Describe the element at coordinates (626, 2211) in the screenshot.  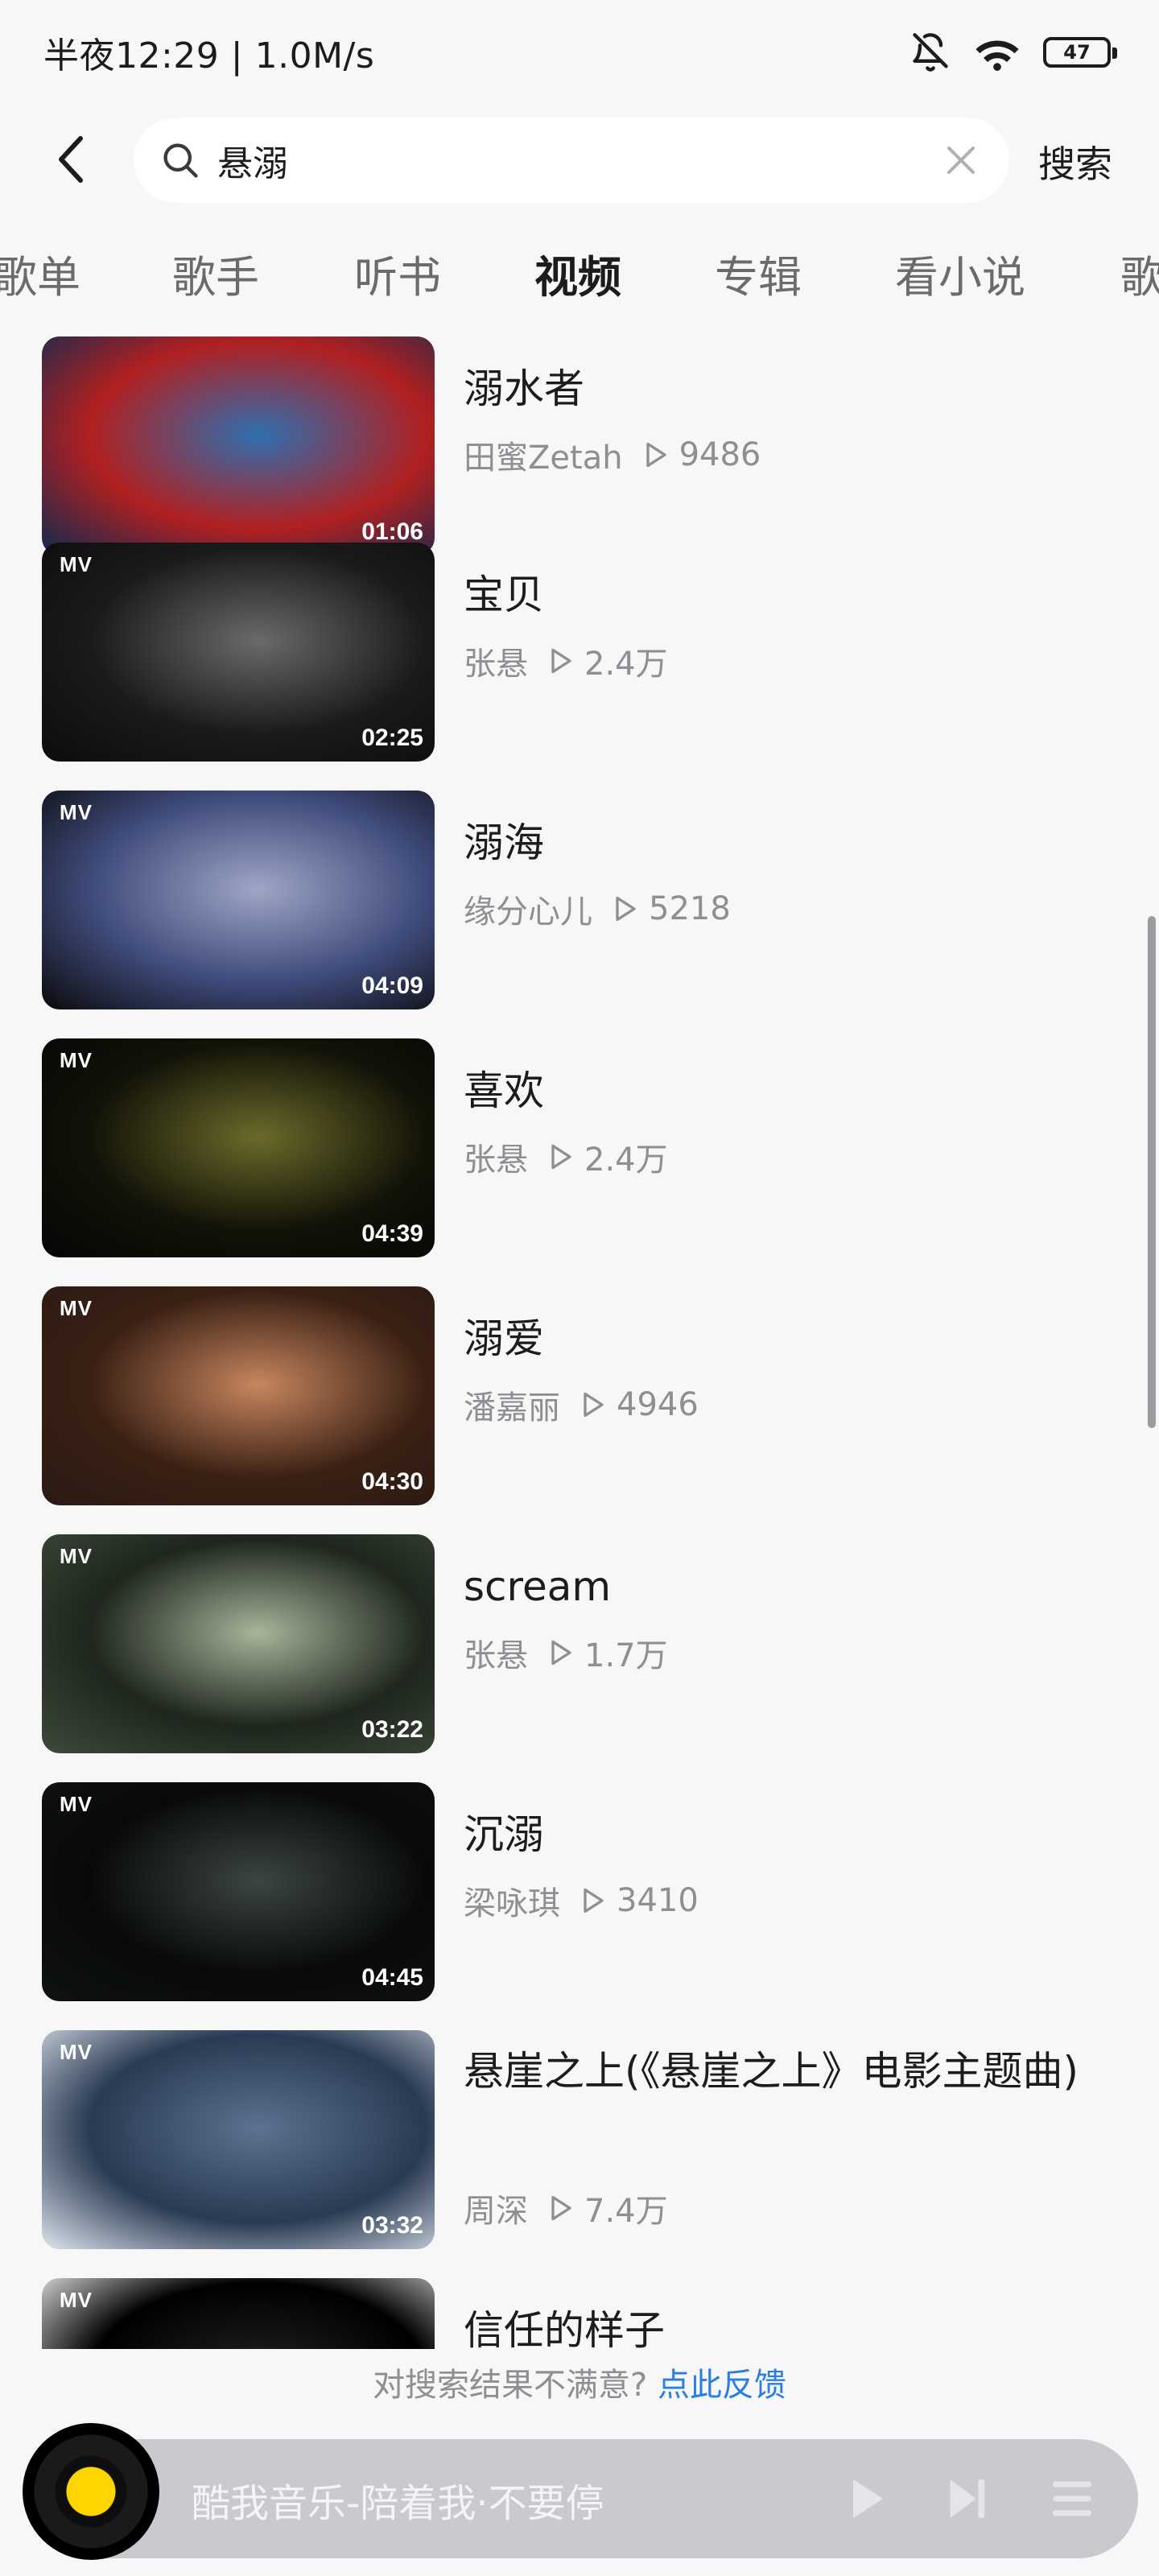
I see `video-play-count: 7.4万` at that location.